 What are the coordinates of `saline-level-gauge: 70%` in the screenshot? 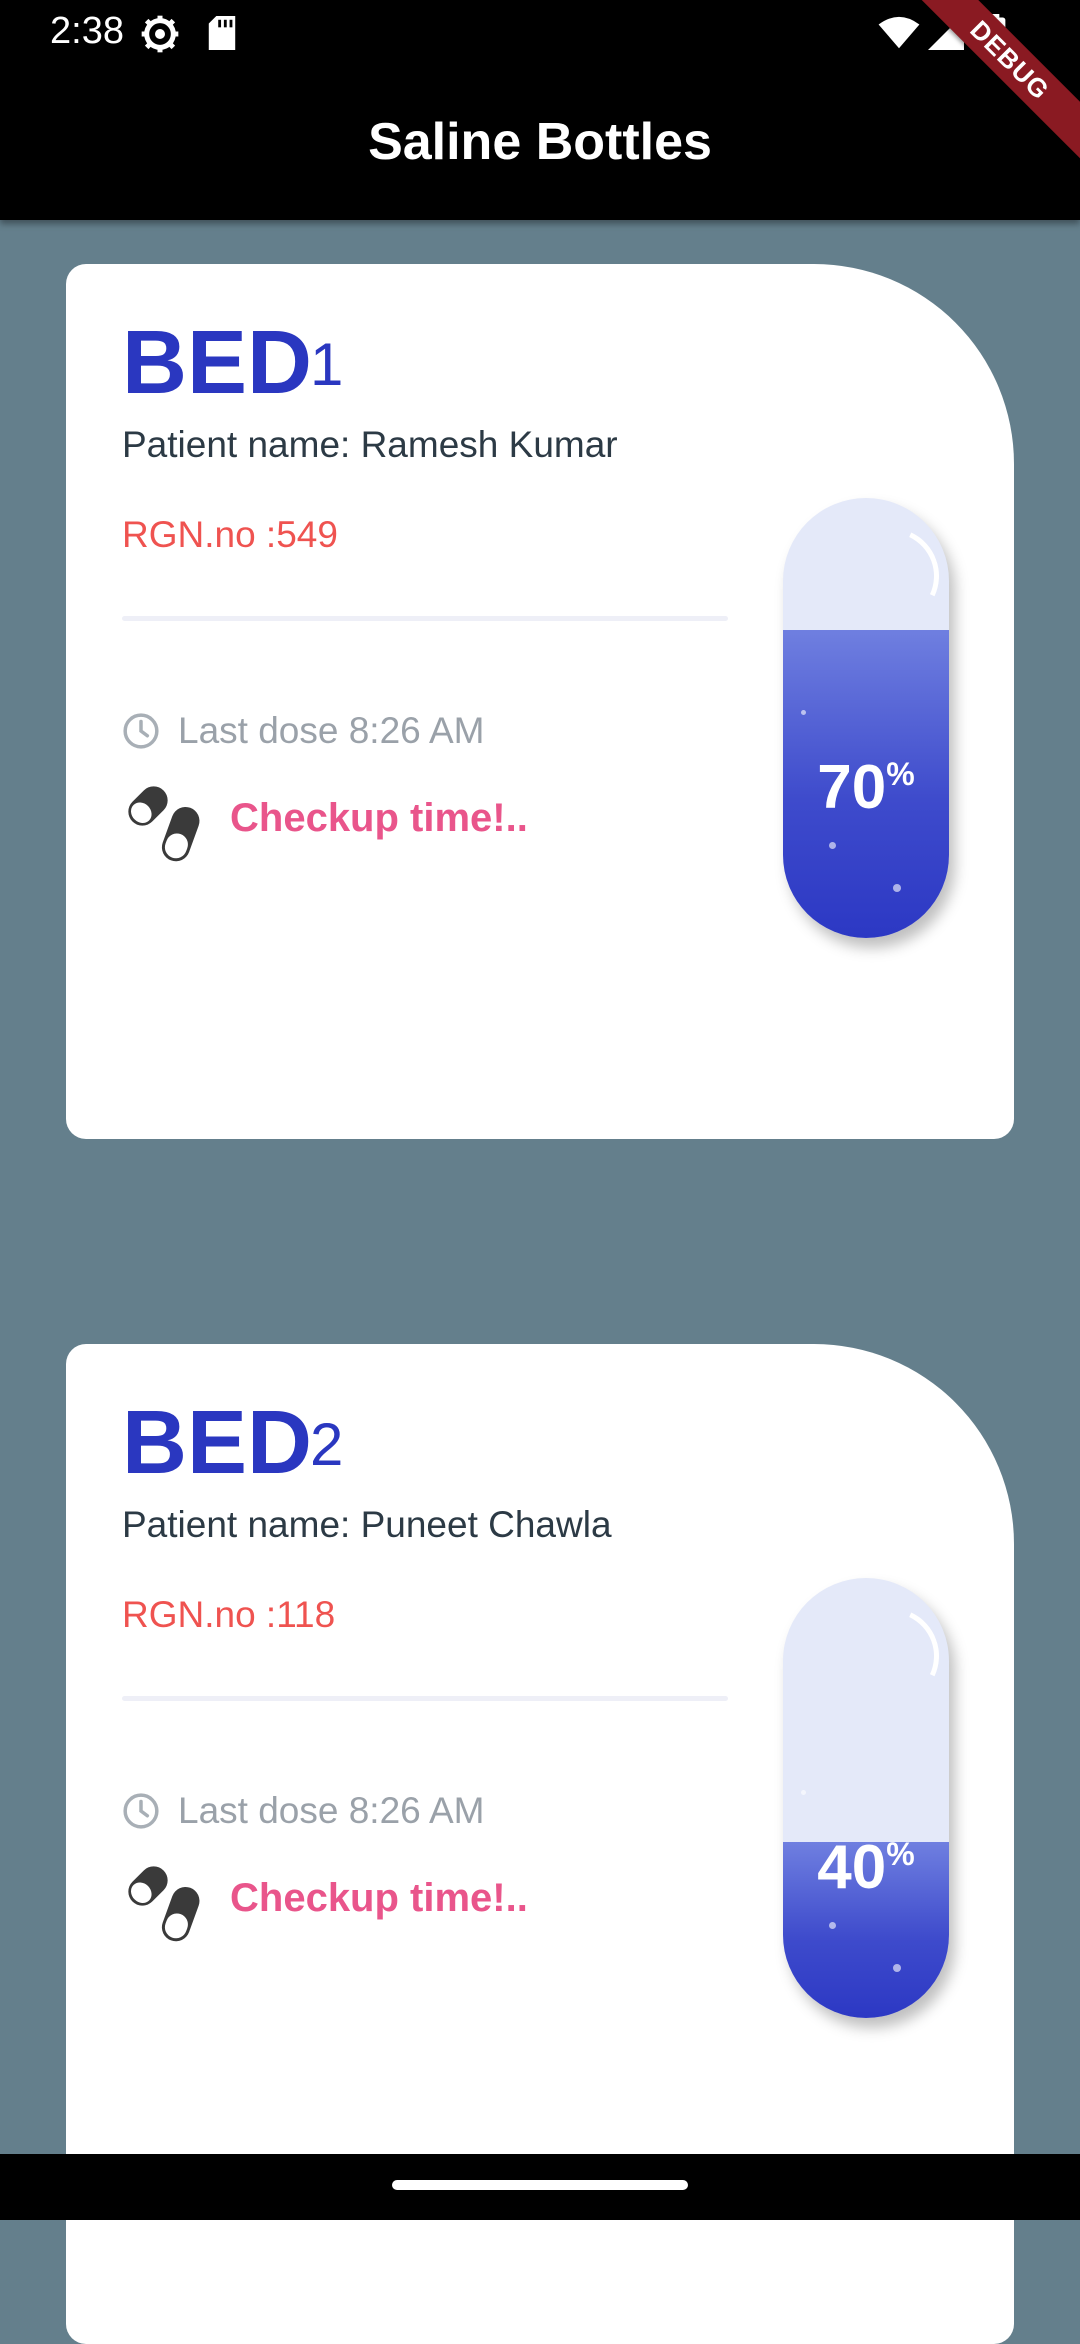 It's located at (866, 718).